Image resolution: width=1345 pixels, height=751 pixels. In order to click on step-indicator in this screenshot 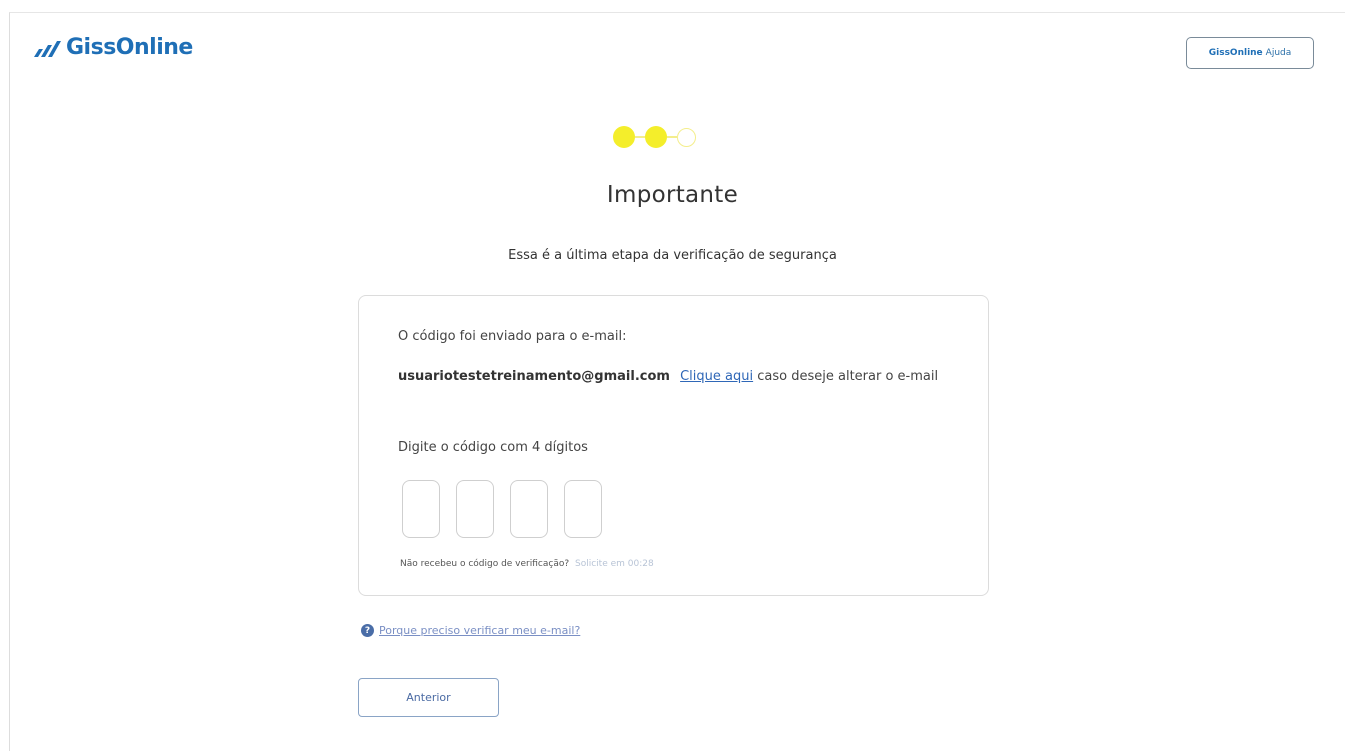, I will do `click(654, 137)`.